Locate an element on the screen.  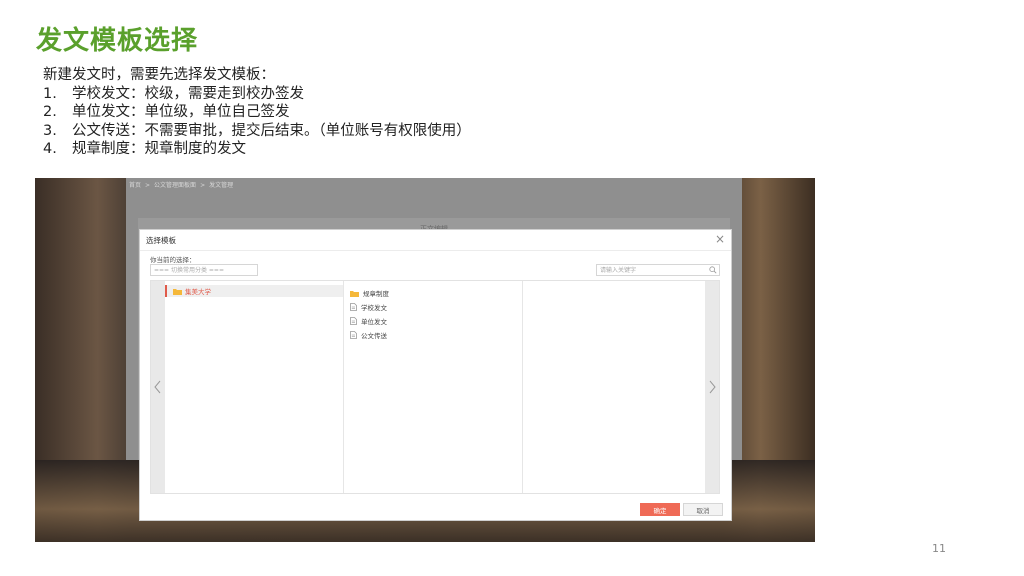
chevron-right-icon is located at coordinates (712, 387).